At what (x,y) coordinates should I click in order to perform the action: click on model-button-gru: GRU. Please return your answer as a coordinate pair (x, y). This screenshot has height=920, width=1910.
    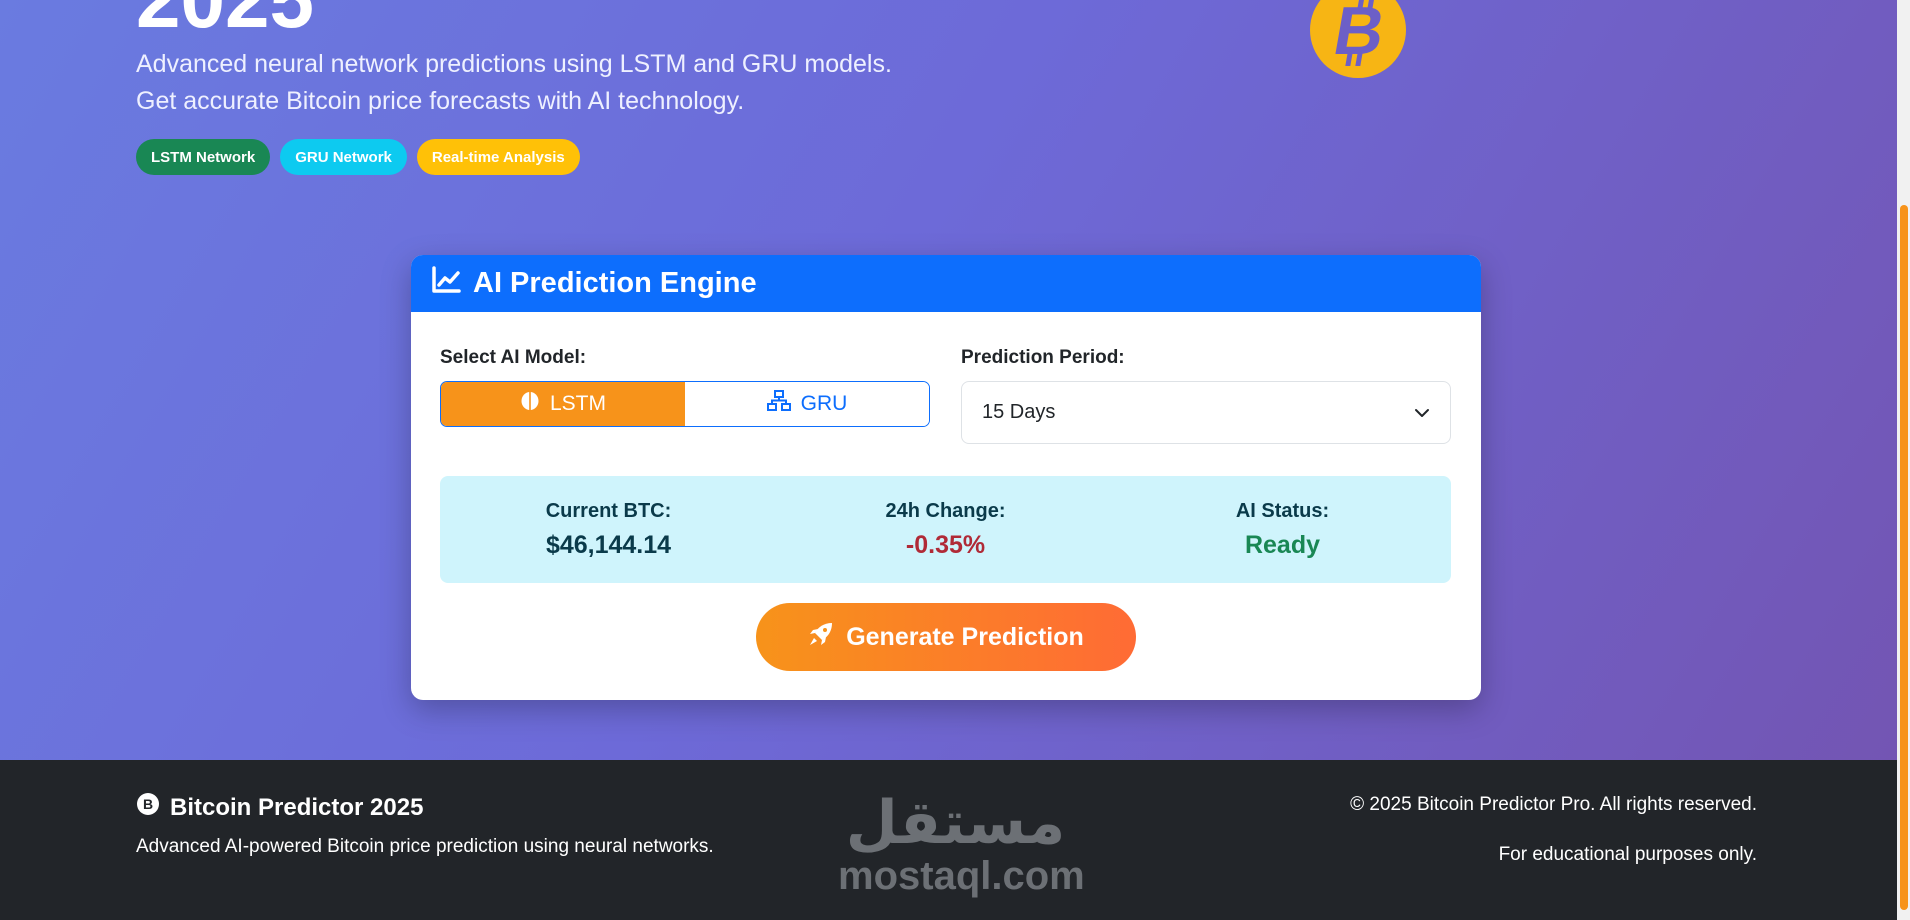
    Looking at the image, I should click on (807, 404).